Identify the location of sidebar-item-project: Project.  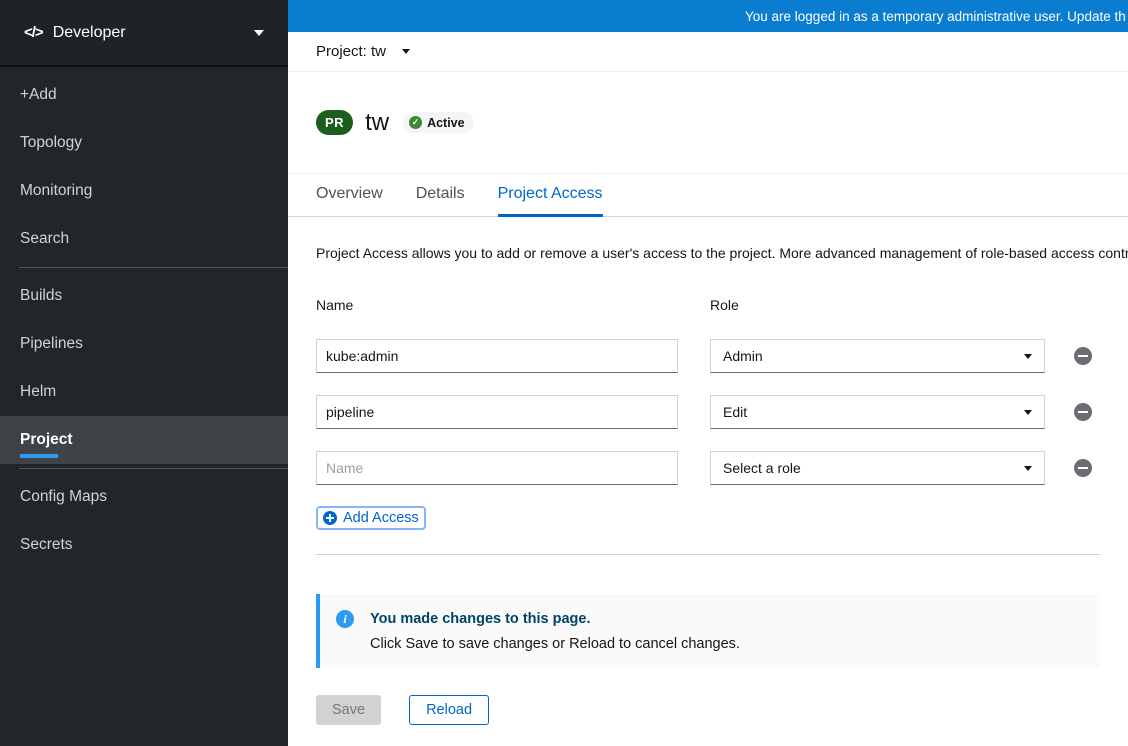
(144, 440).